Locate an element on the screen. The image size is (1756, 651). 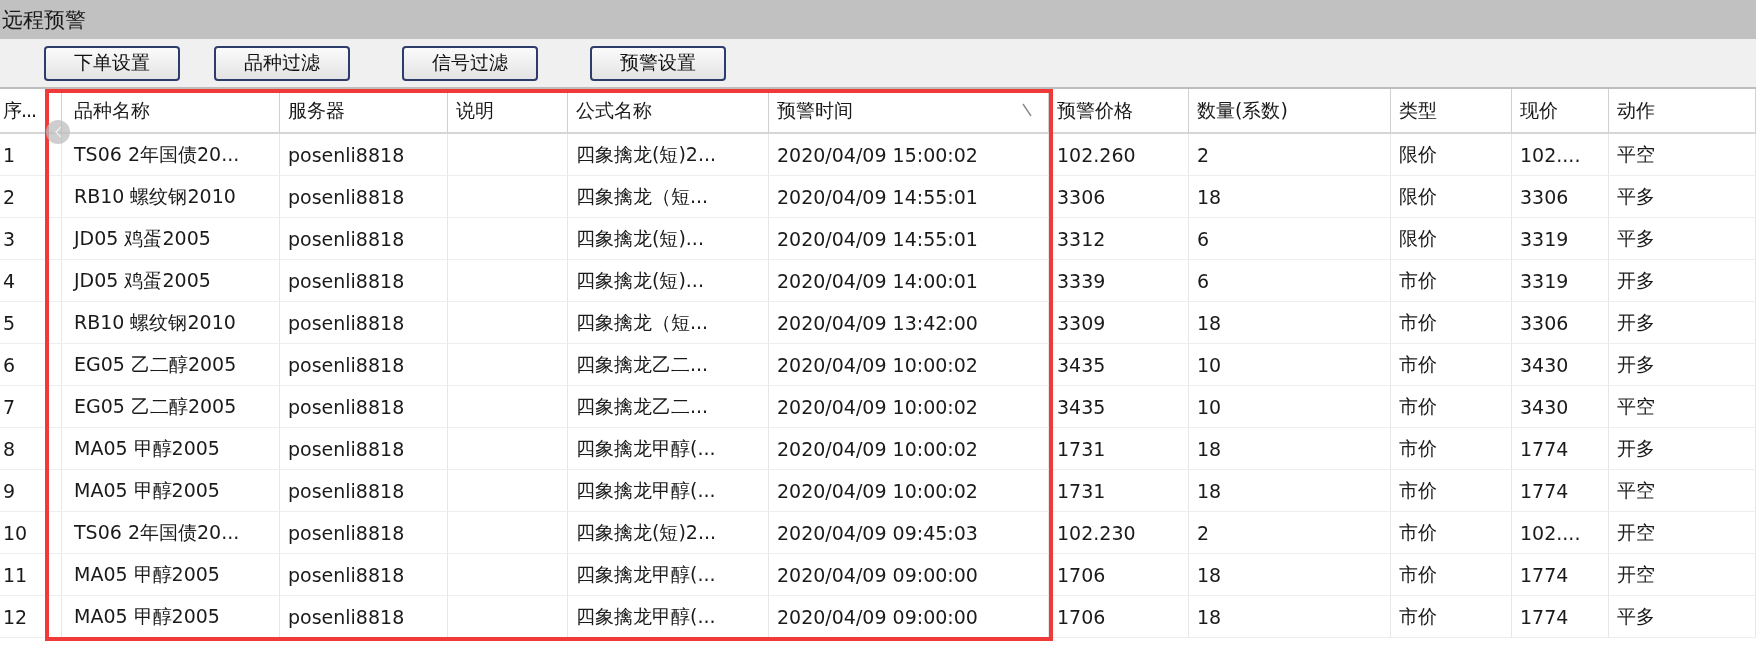
toolbar-button: 品种过滤 is located at coordinates (282, 63).